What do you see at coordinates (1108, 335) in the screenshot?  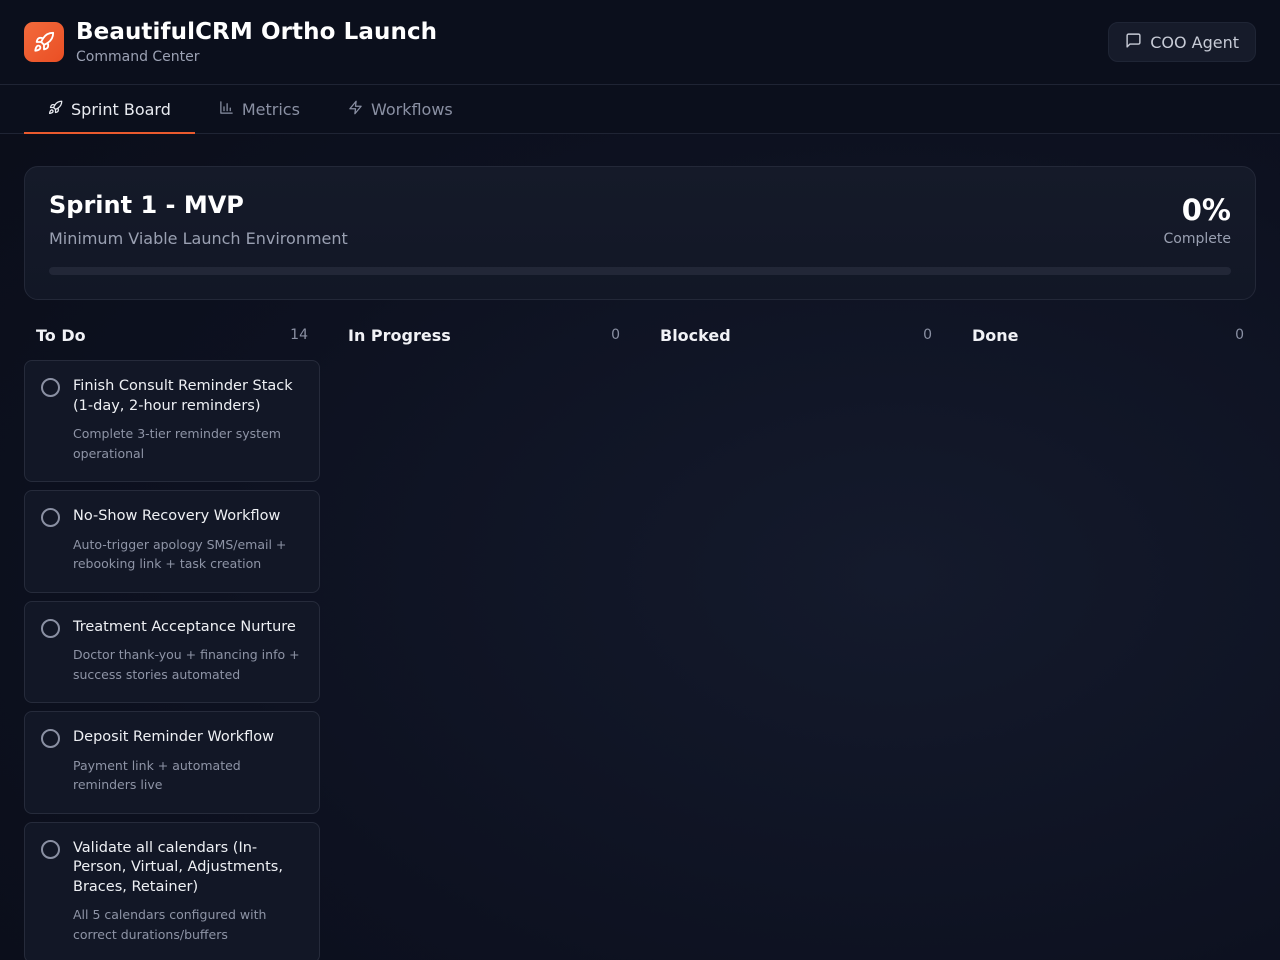 I see `column-header: Done 0` at bounding box center [1108, 335].